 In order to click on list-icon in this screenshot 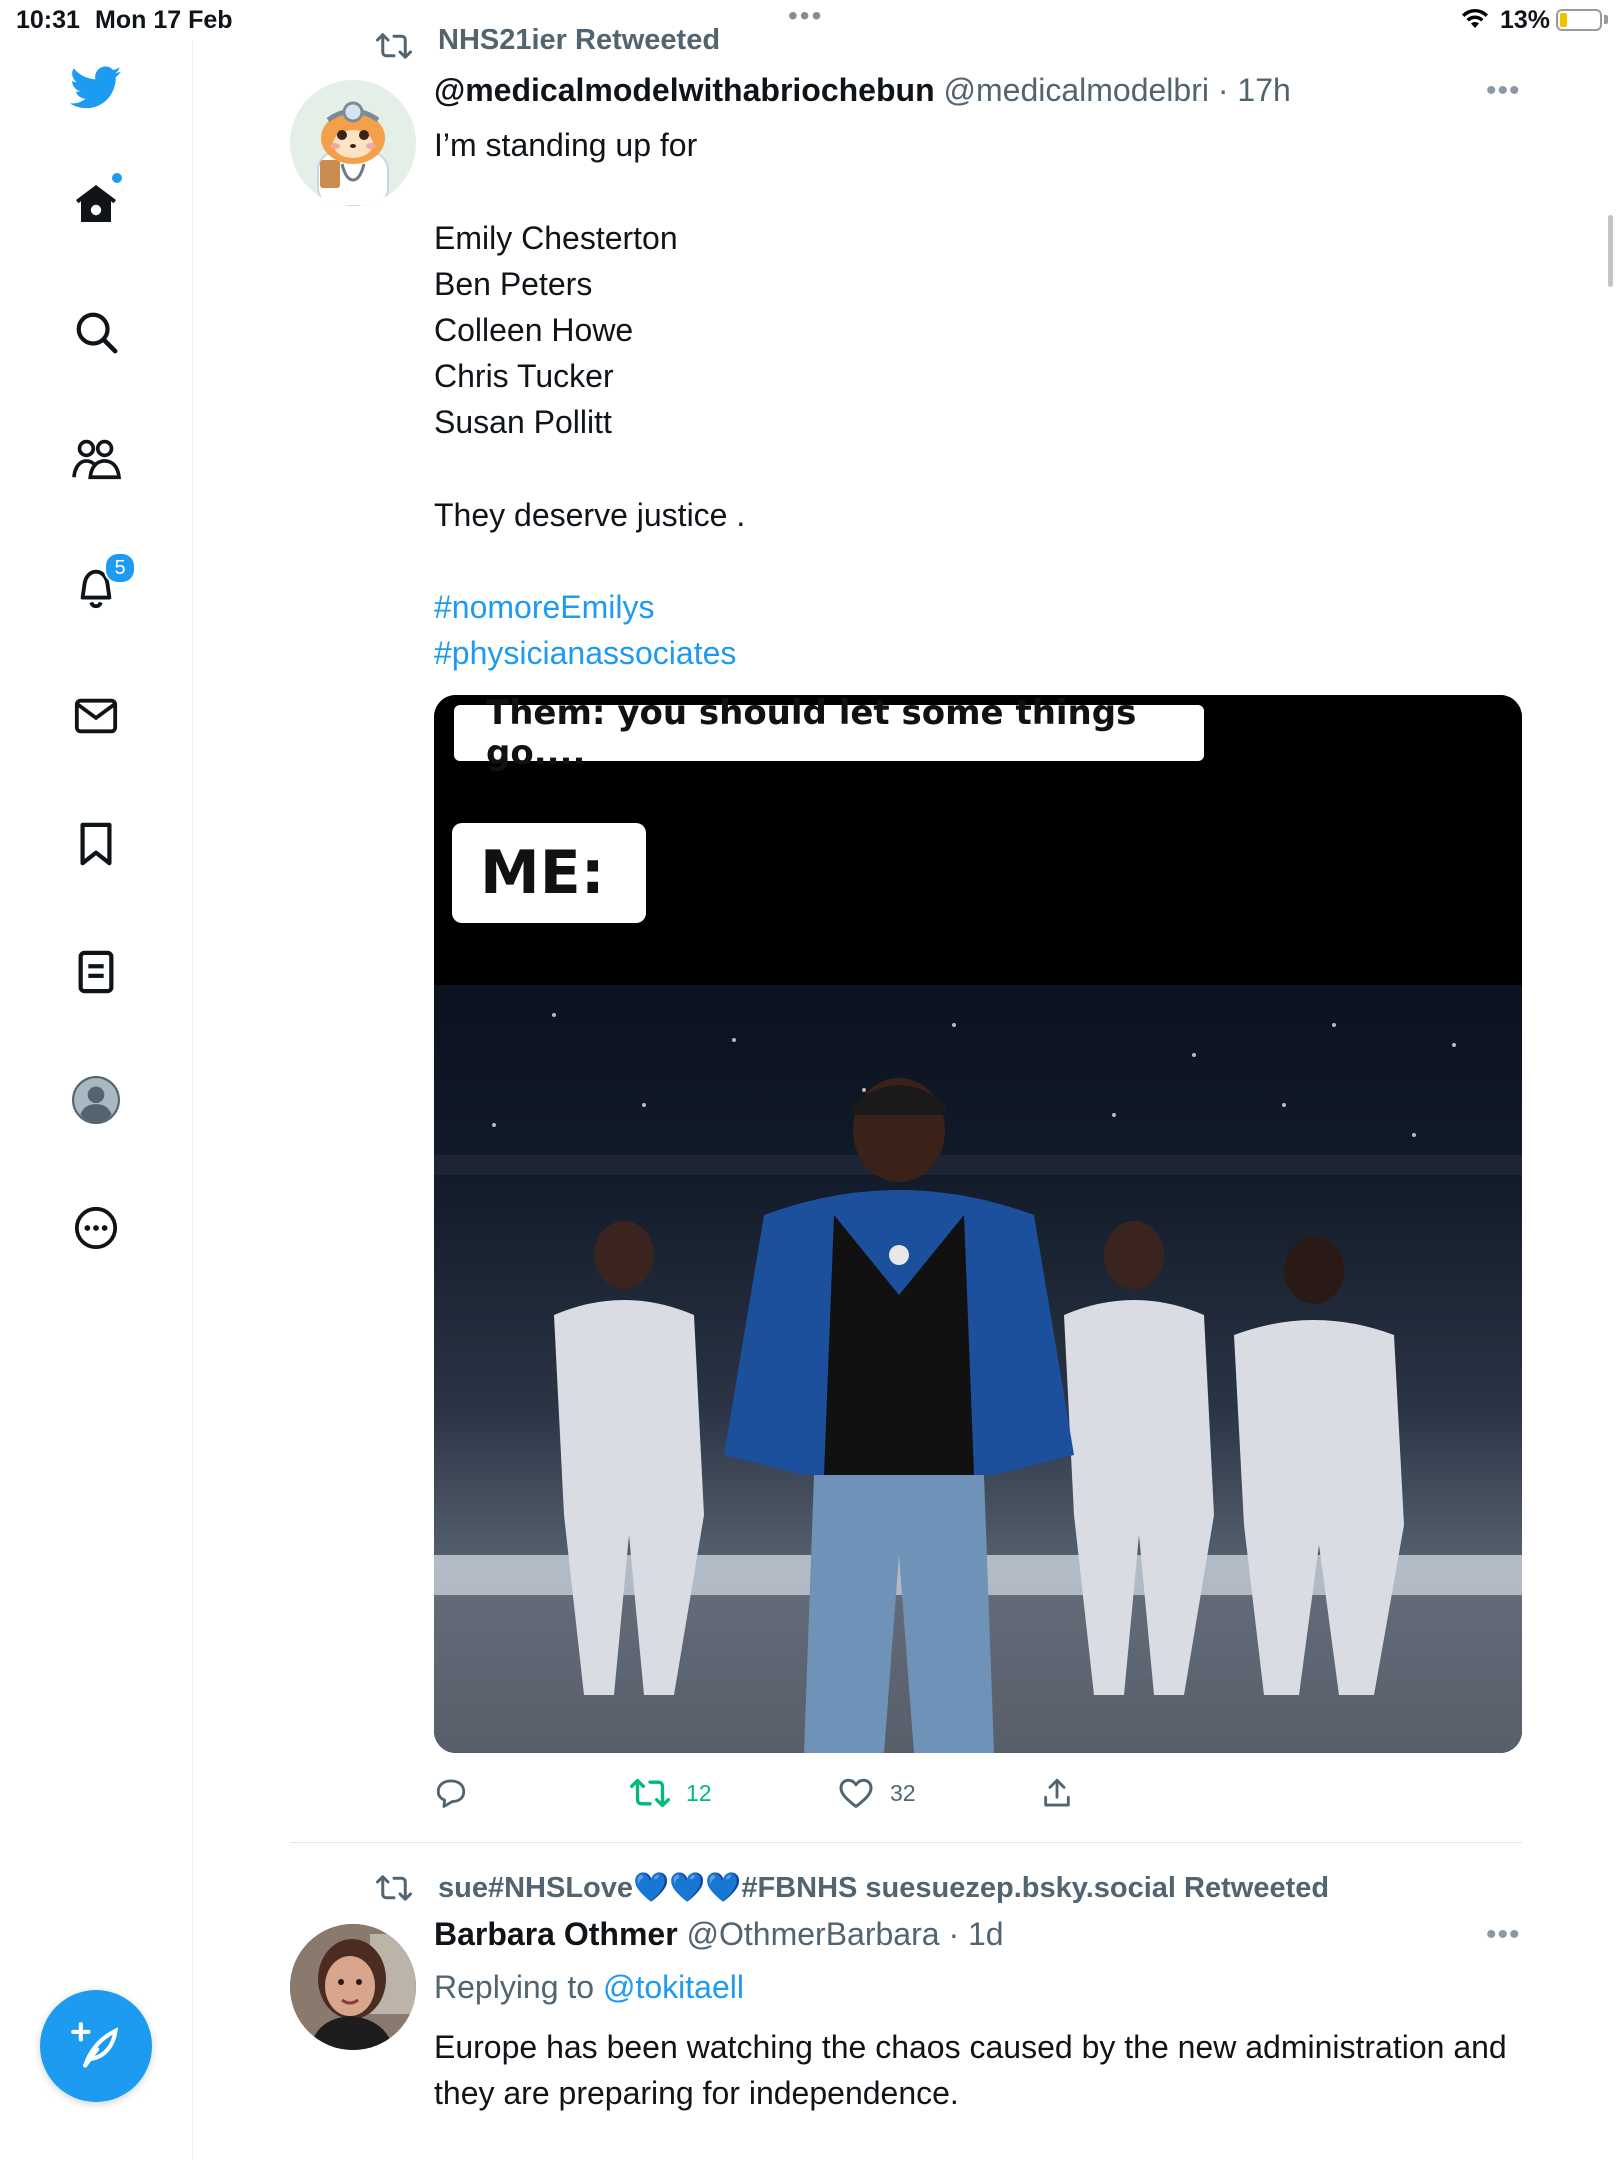, I will do `click(96, 972)`.